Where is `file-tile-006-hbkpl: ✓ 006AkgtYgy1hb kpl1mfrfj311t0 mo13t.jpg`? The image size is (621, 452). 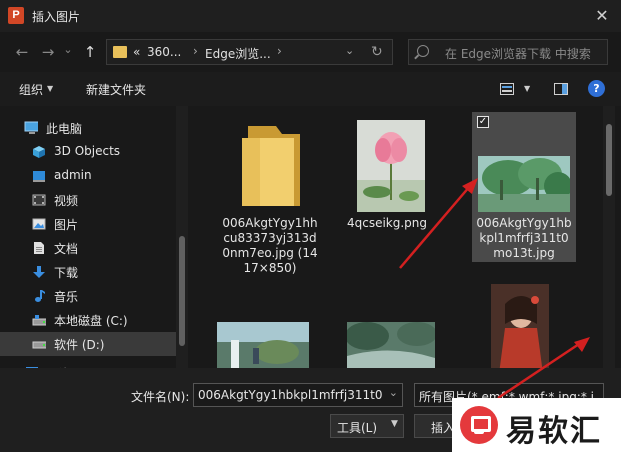 file-tile-006-hbkpl: ✓ 006AkgtYgy1hb kpl1mfrfj311t0 mo13t.jpg is located at coordinates (524, 187).